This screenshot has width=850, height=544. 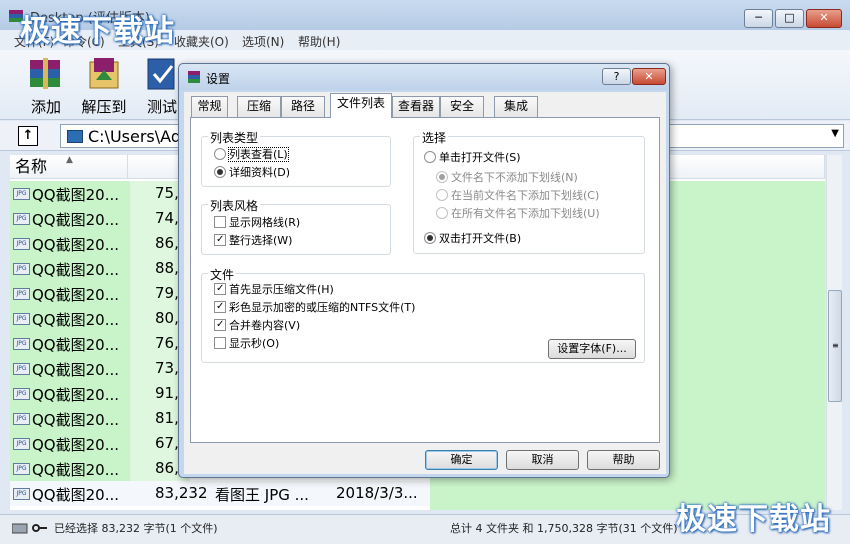 I want to click on checkbox-show-grid: 显示网格线(R), so click(x=257, y=224).